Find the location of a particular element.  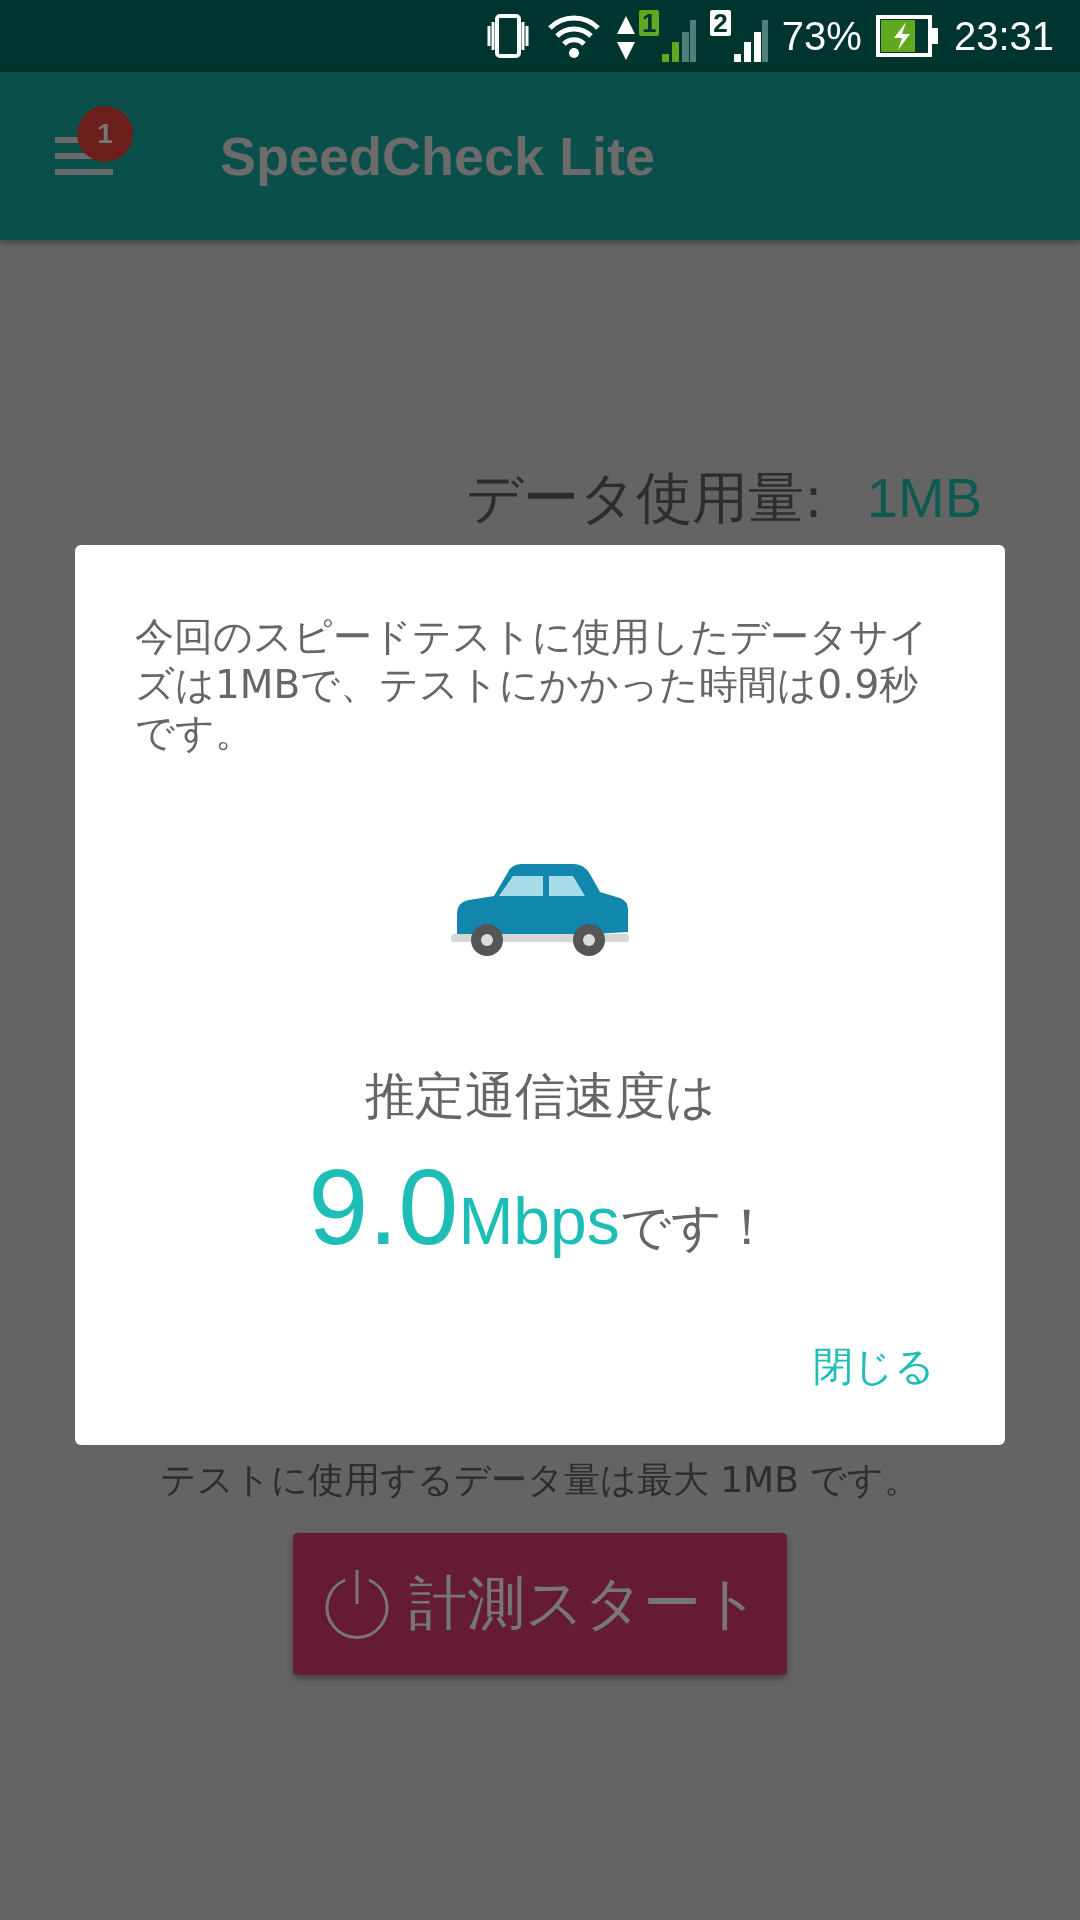

battery-percent: 73% is located at coordinates (821, 36).